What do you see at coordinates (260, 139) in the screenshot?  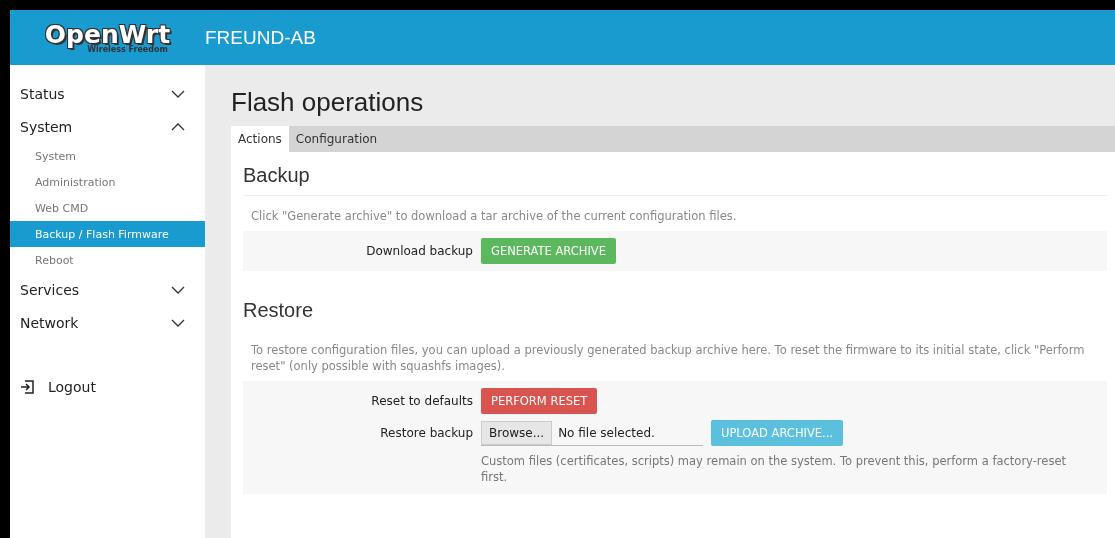 I see `tab: Actions` at bounding box center [260, 139].